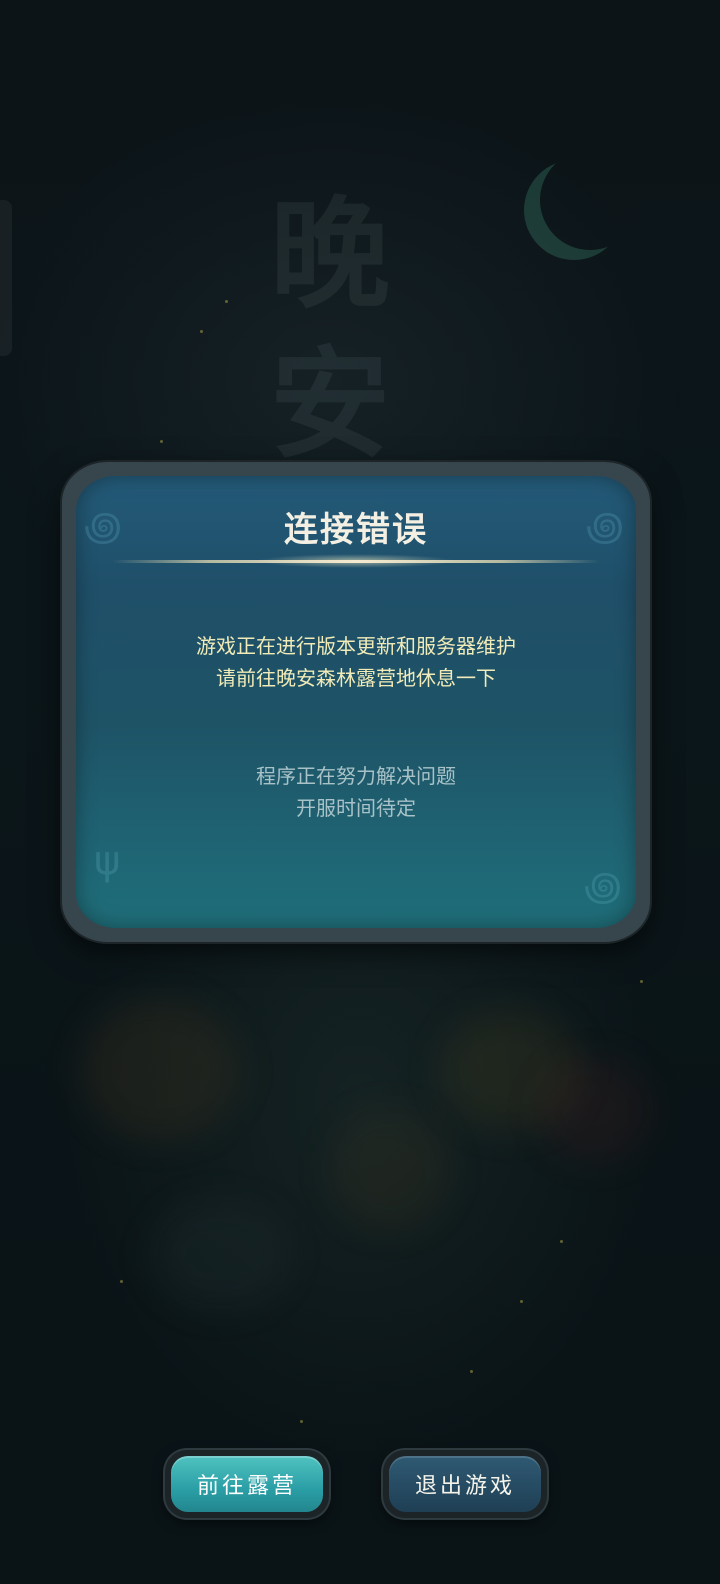  I want to click on side-edge-handle, so click(6, 278).